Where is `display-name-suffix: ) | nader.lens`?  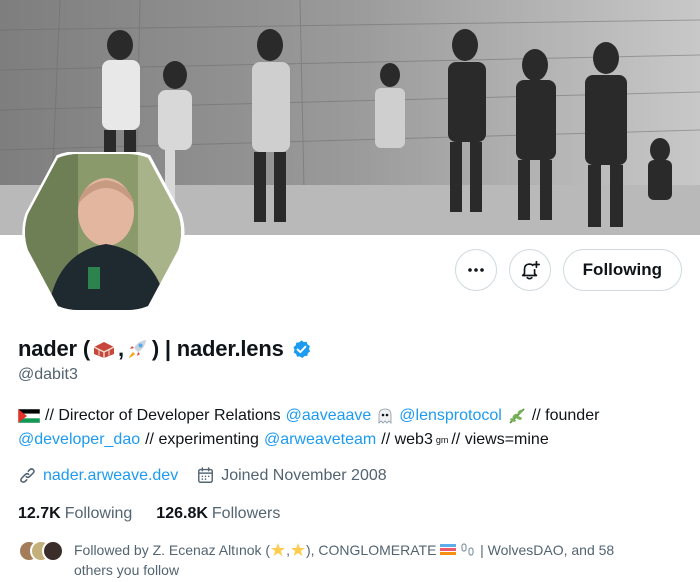
display-name-suffix: ) | nader.lens is located at coordinates (217, 348).